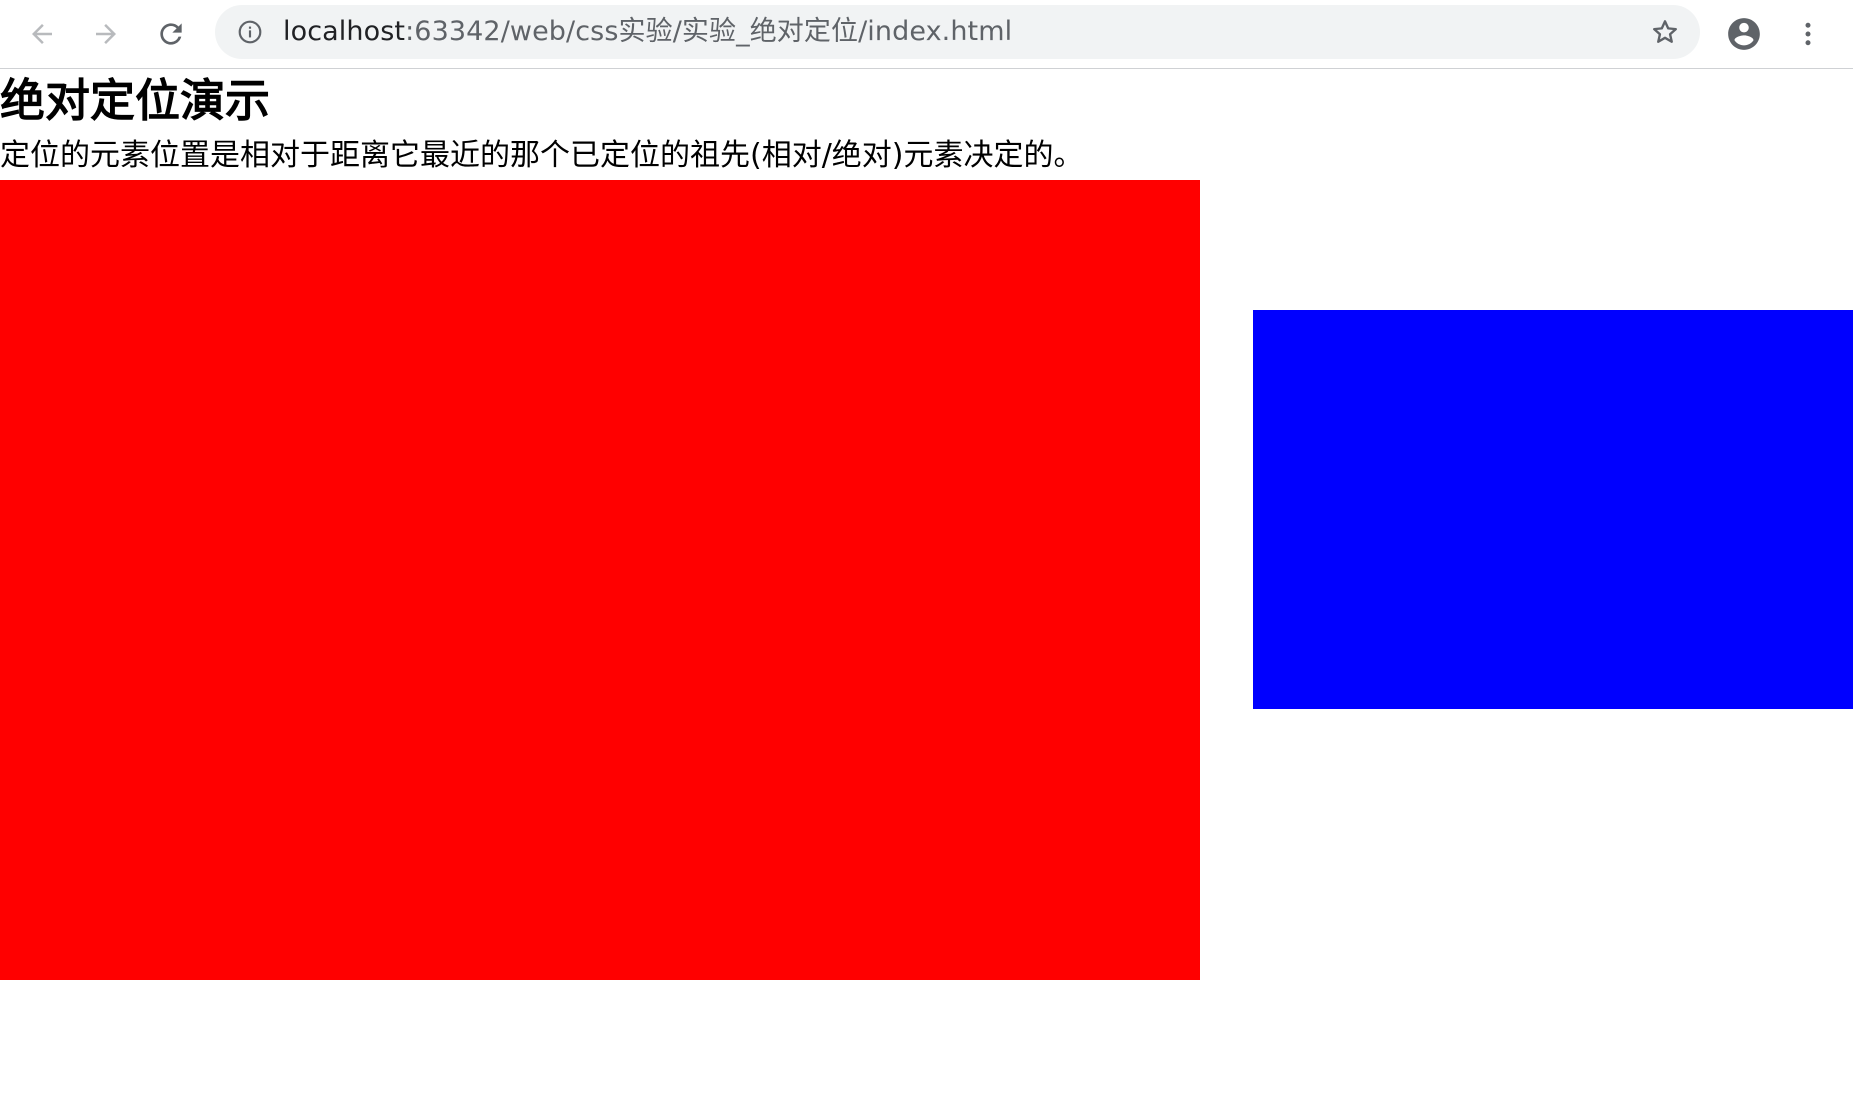 The height and width of the screenshot is (1119, 1853). What do you see at coordinates (135, 100) in the screenshot?
I see `page-title: 绝对定位演示` at bounding box center [135, 100].